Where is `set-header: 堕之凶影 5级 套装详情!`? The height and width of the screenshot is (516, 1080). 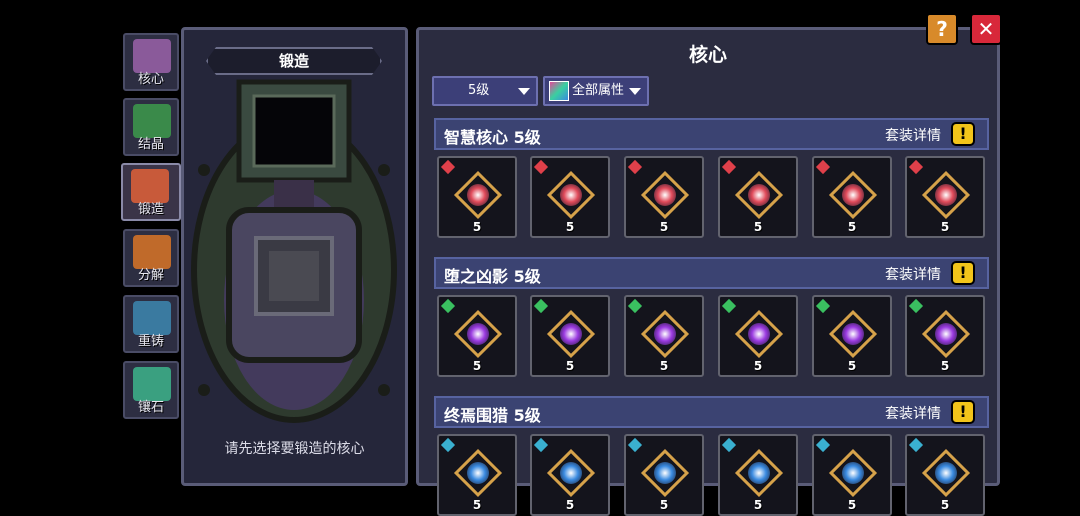 set-header: 堕之凶影 5级 套装详情! is located at coordinates (711, 273).